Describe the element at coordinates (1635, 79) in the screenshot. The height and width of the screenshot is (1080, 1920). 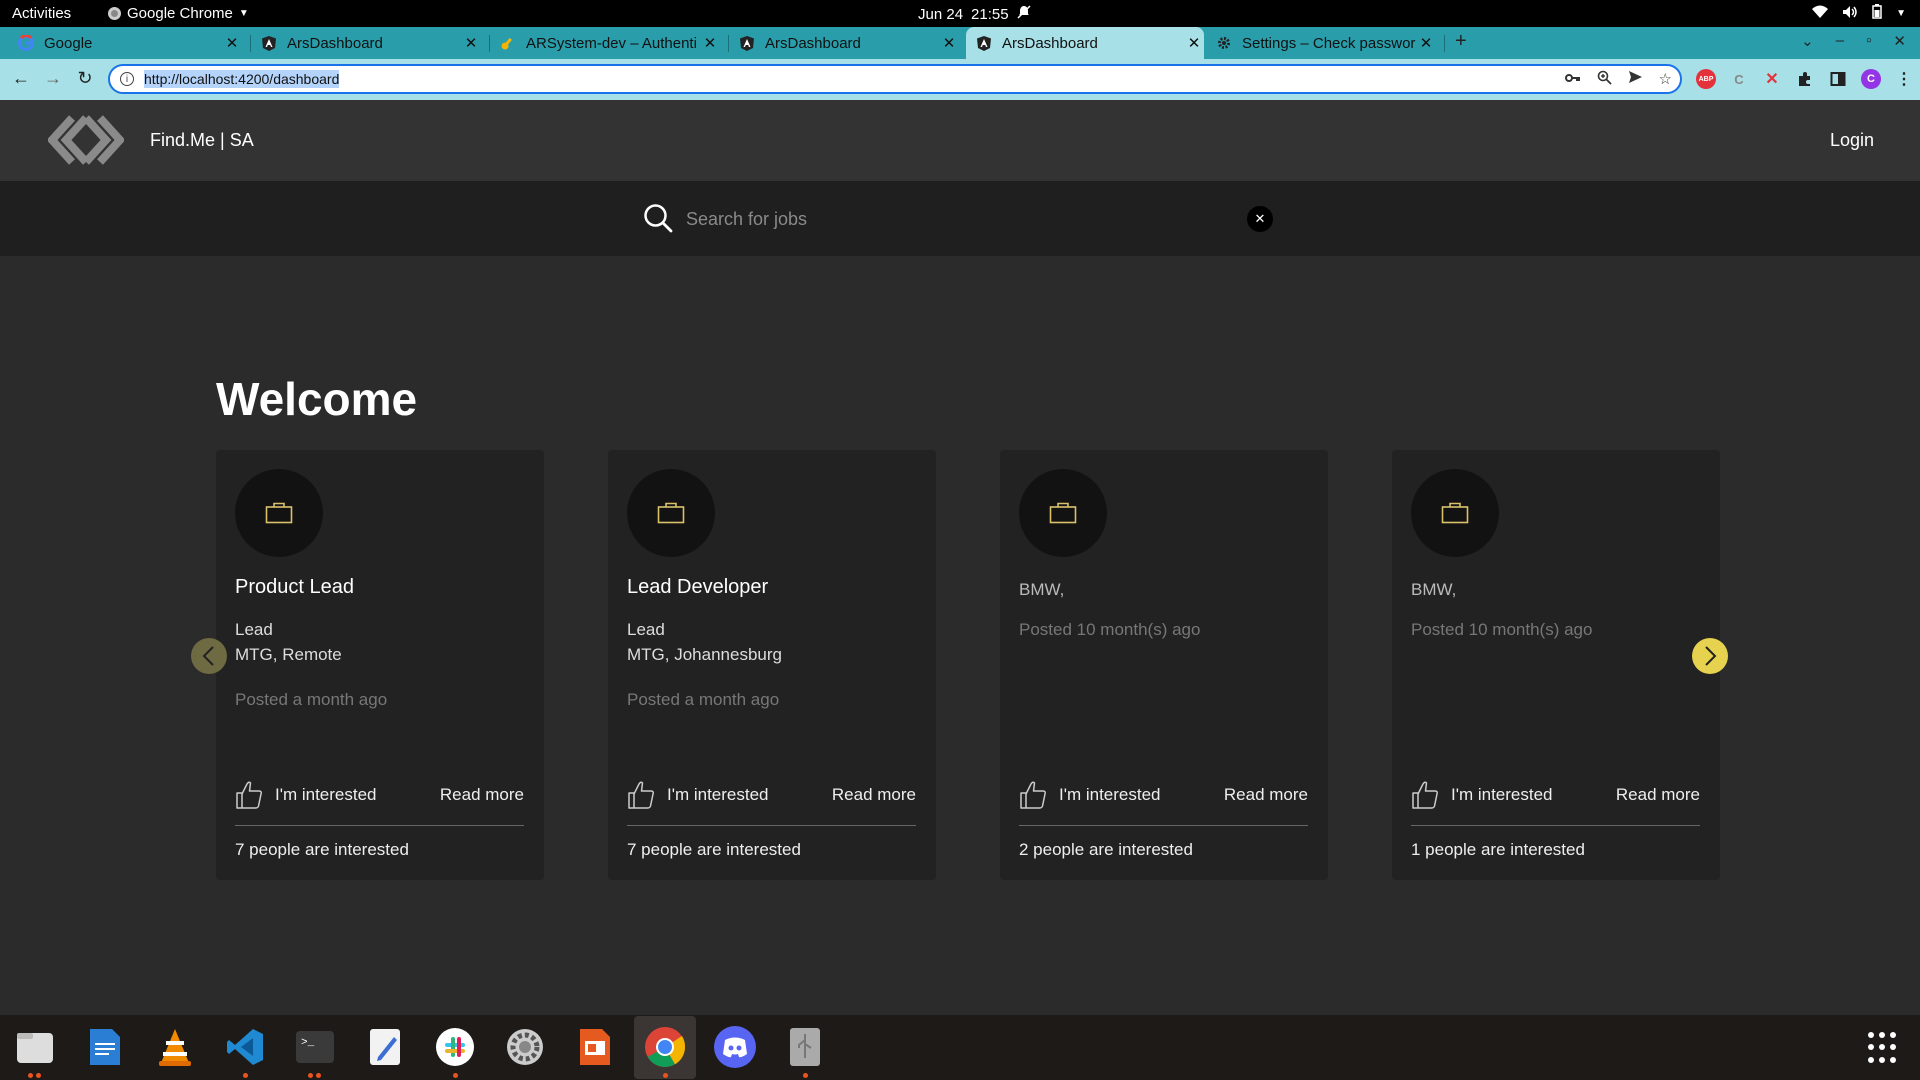
I see `send-icon` at that location.